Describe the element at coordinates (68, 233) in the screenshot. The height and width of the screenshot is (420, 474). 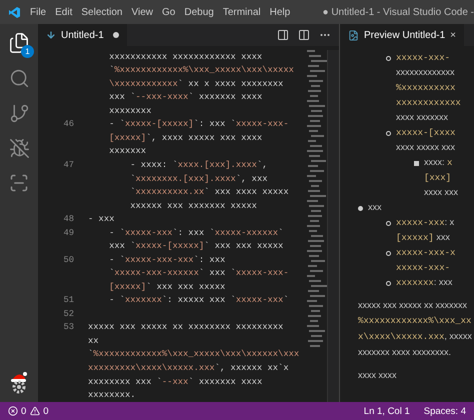
I see `line-number: 49` at that location.